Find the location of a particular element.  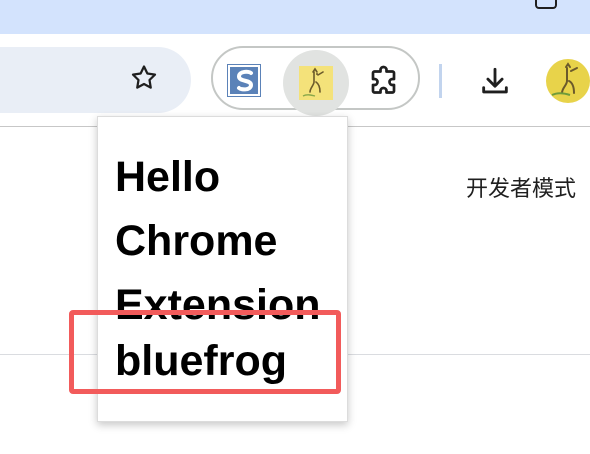

address-bar is located at coordinates (95, 80).